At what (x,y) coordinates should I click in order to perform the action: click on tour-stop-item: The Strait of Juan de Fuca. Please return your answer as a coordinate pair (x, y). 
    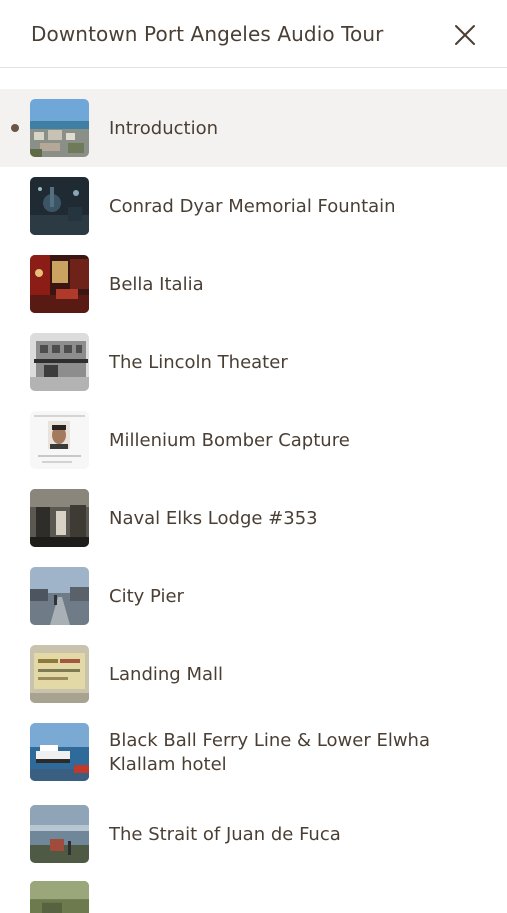
    Looking at the image, I should click on (253, 834).